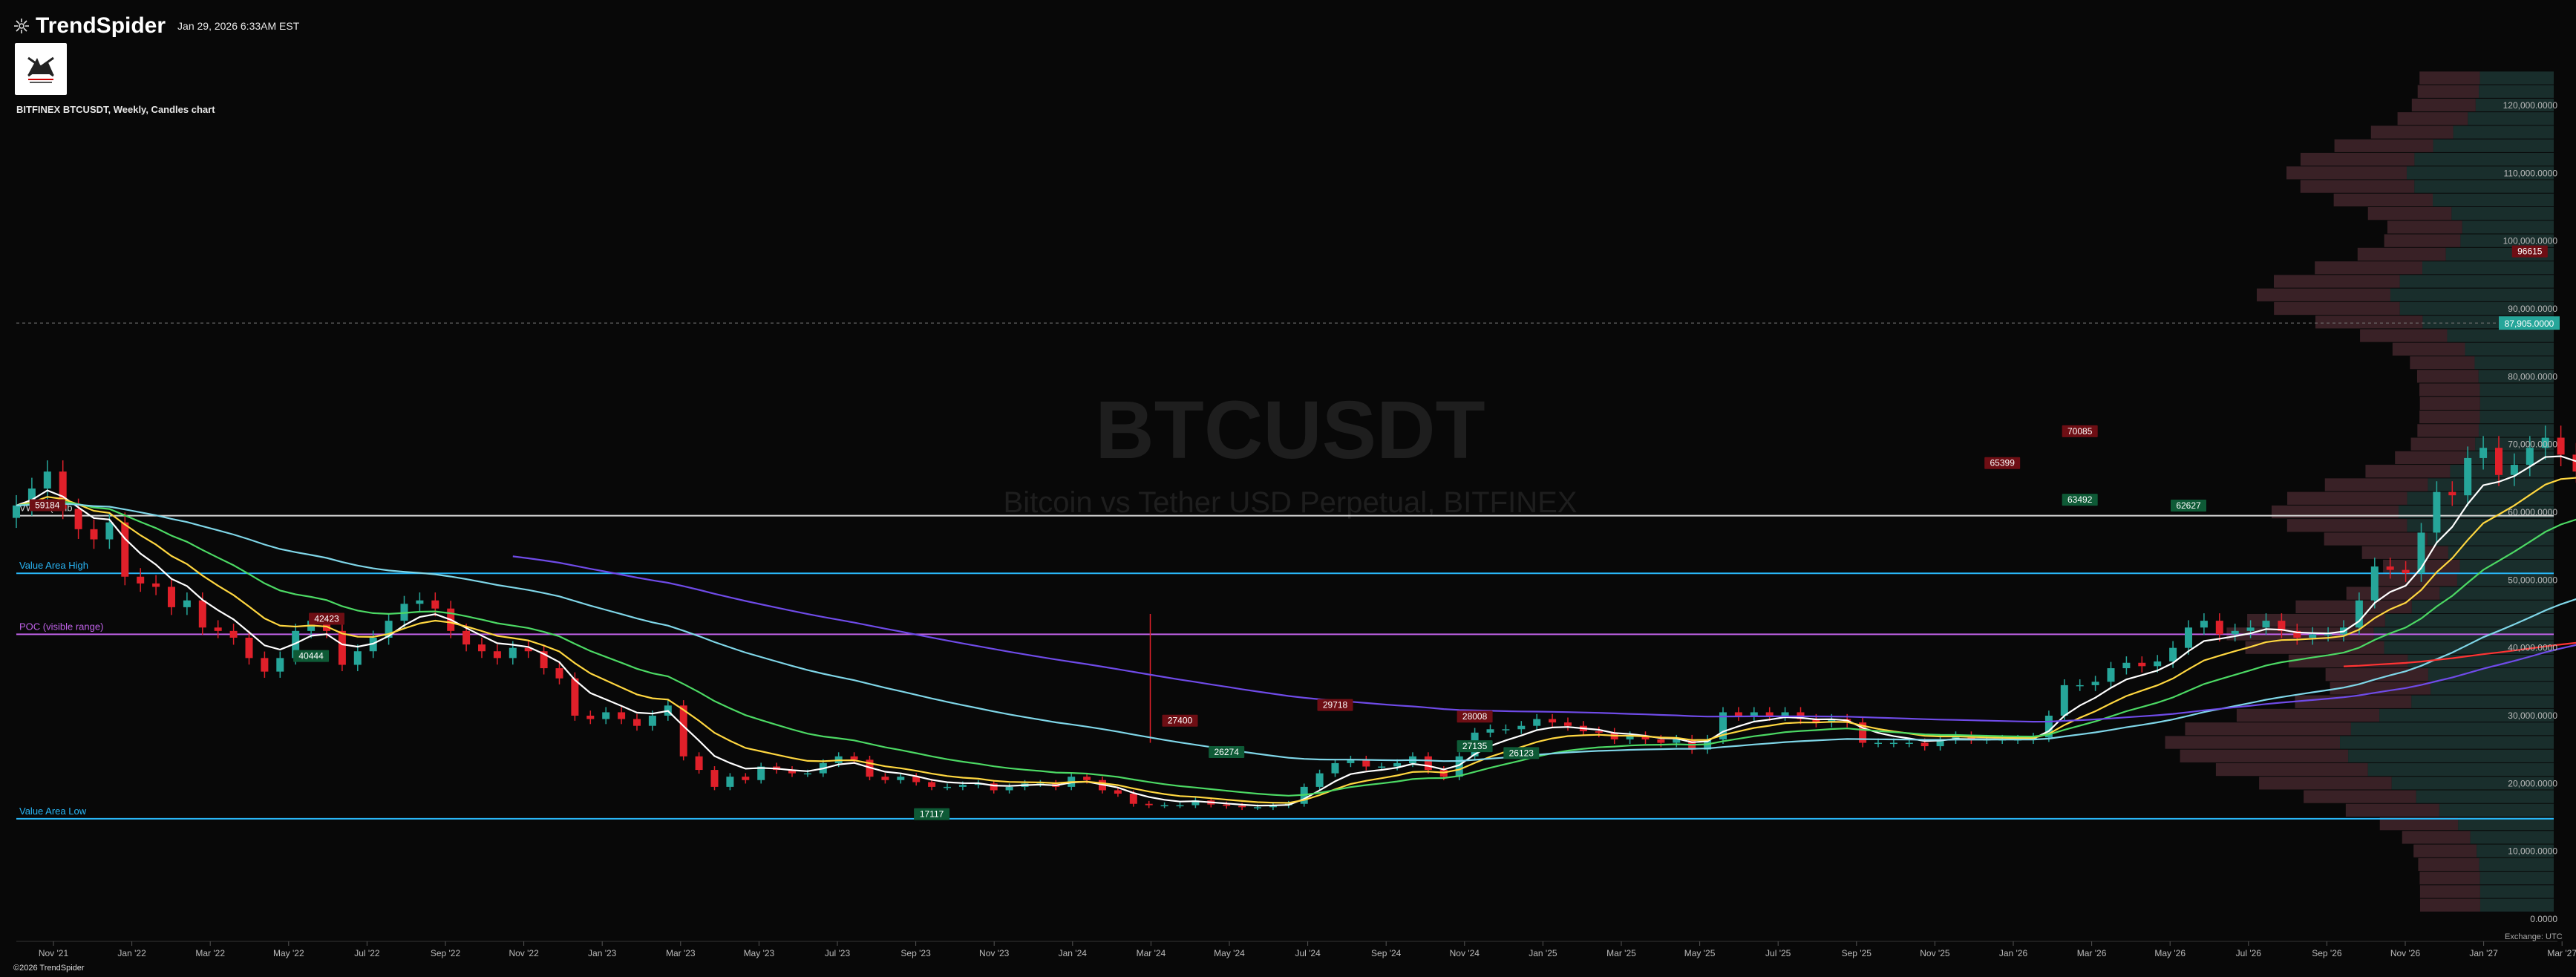  What do you see at coordinates (22, 26) in the screenshot?
I see `trendspider-logo-icon` at bounding box center [22, 26].